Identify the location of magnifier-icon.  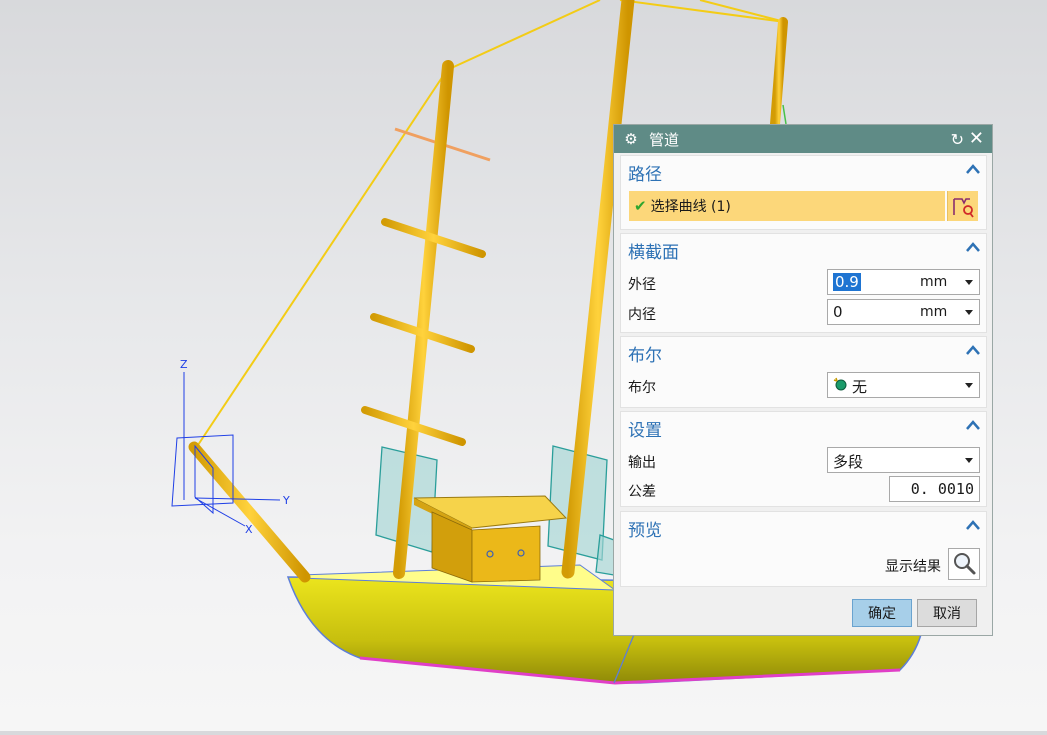
(965, 564).